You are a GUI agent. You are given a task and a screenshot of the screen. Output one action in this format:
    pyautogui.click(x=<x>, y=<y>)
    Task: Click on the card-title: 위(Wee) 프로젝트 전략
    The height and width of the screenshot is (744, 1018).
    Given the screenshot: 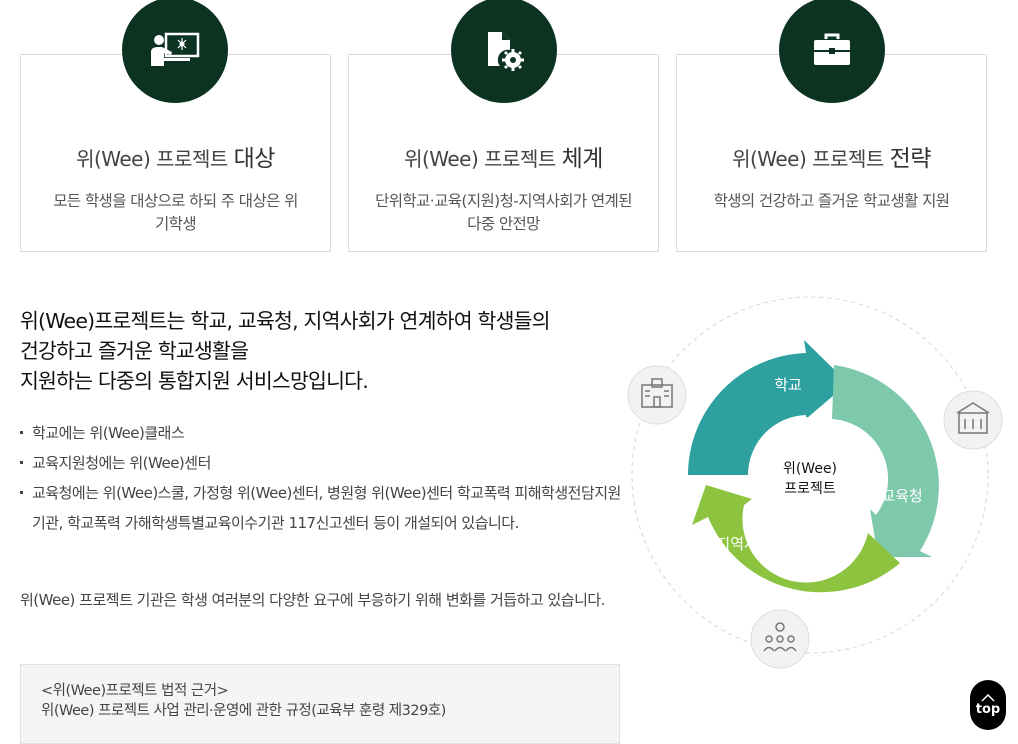 What is the action you would take?
    pyautogui.click(x=831, y=156)
    